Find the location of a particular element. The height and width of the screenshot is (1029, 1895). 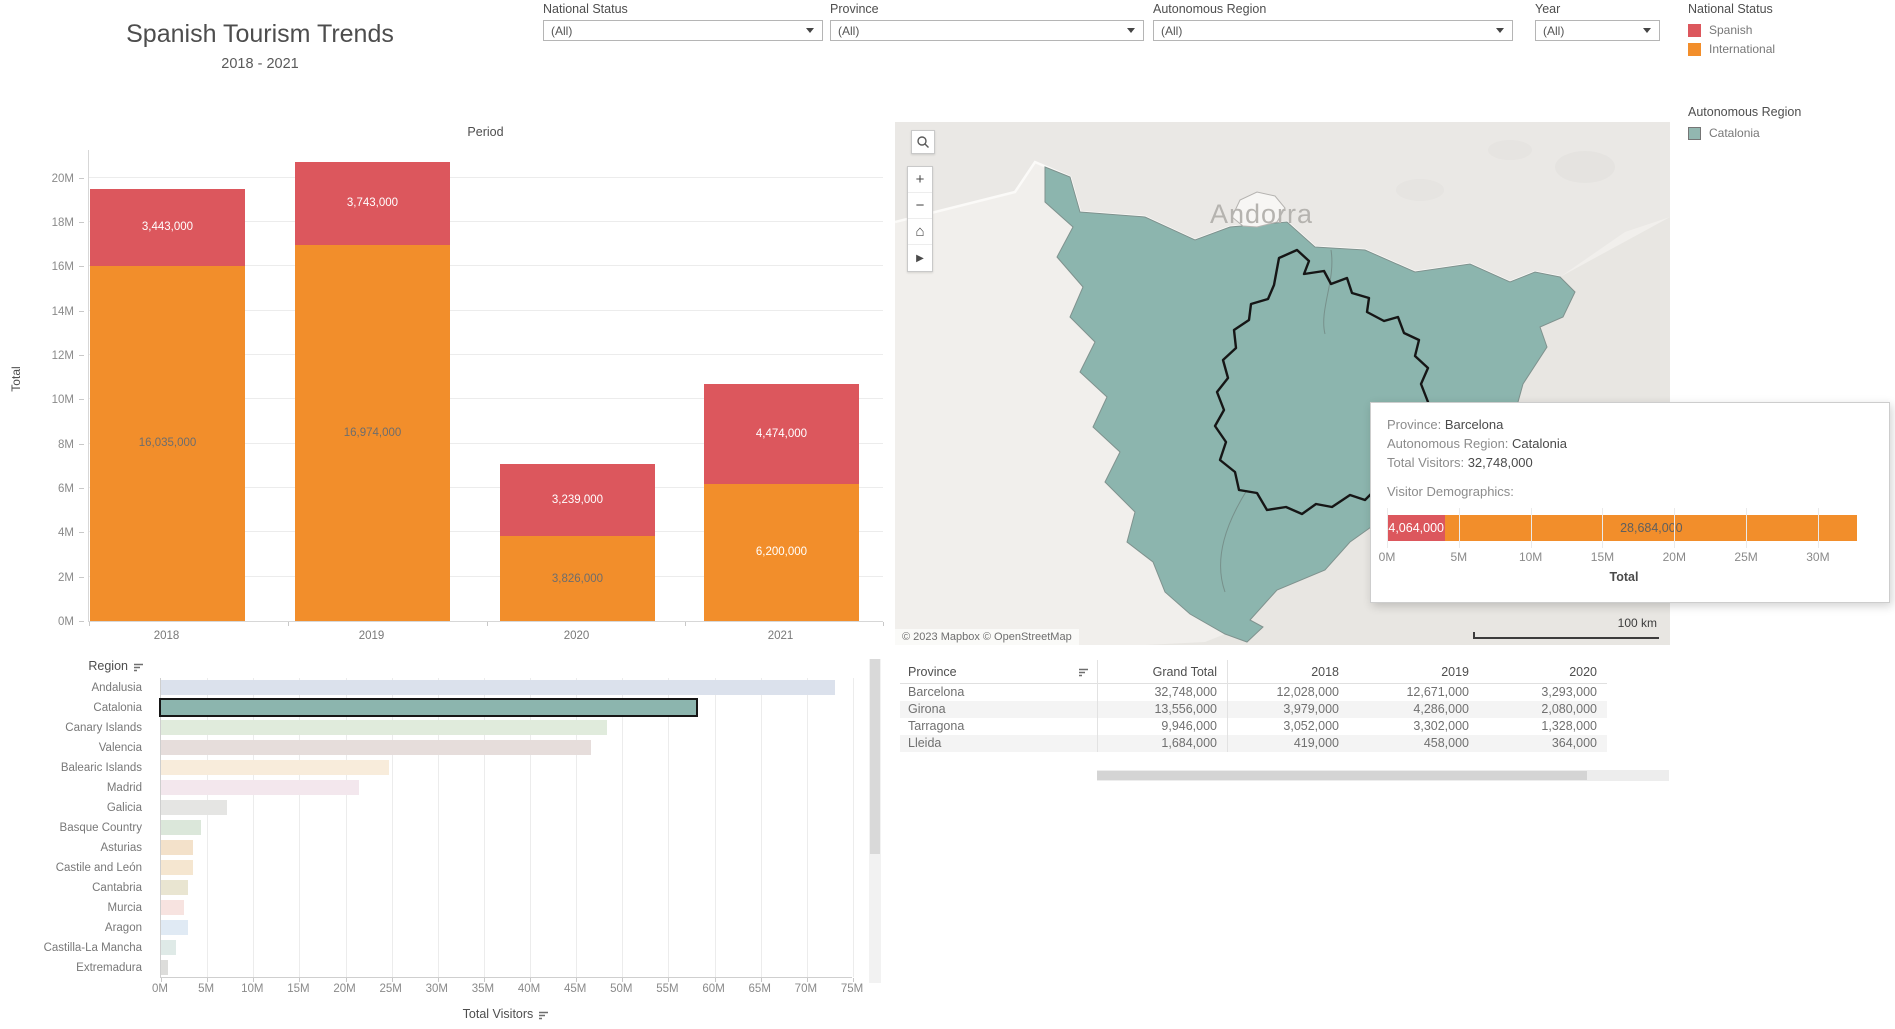

bar-2019-international: 16,974,000 is located at coordinates (372, 432).